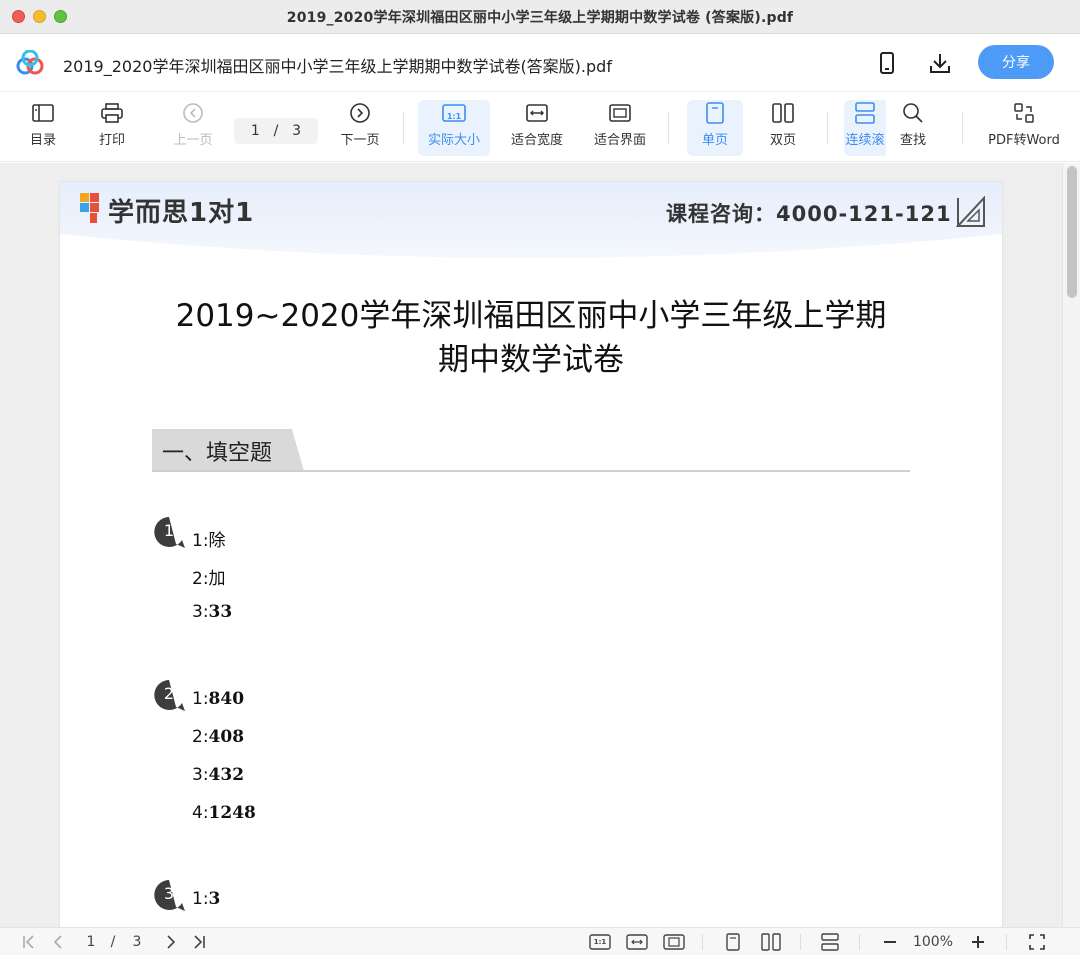 Image resolution: width=1080 pixels, height=955 pixels. I want to click on status-actual-size-icon-text: 1:1, so click(600, 942).